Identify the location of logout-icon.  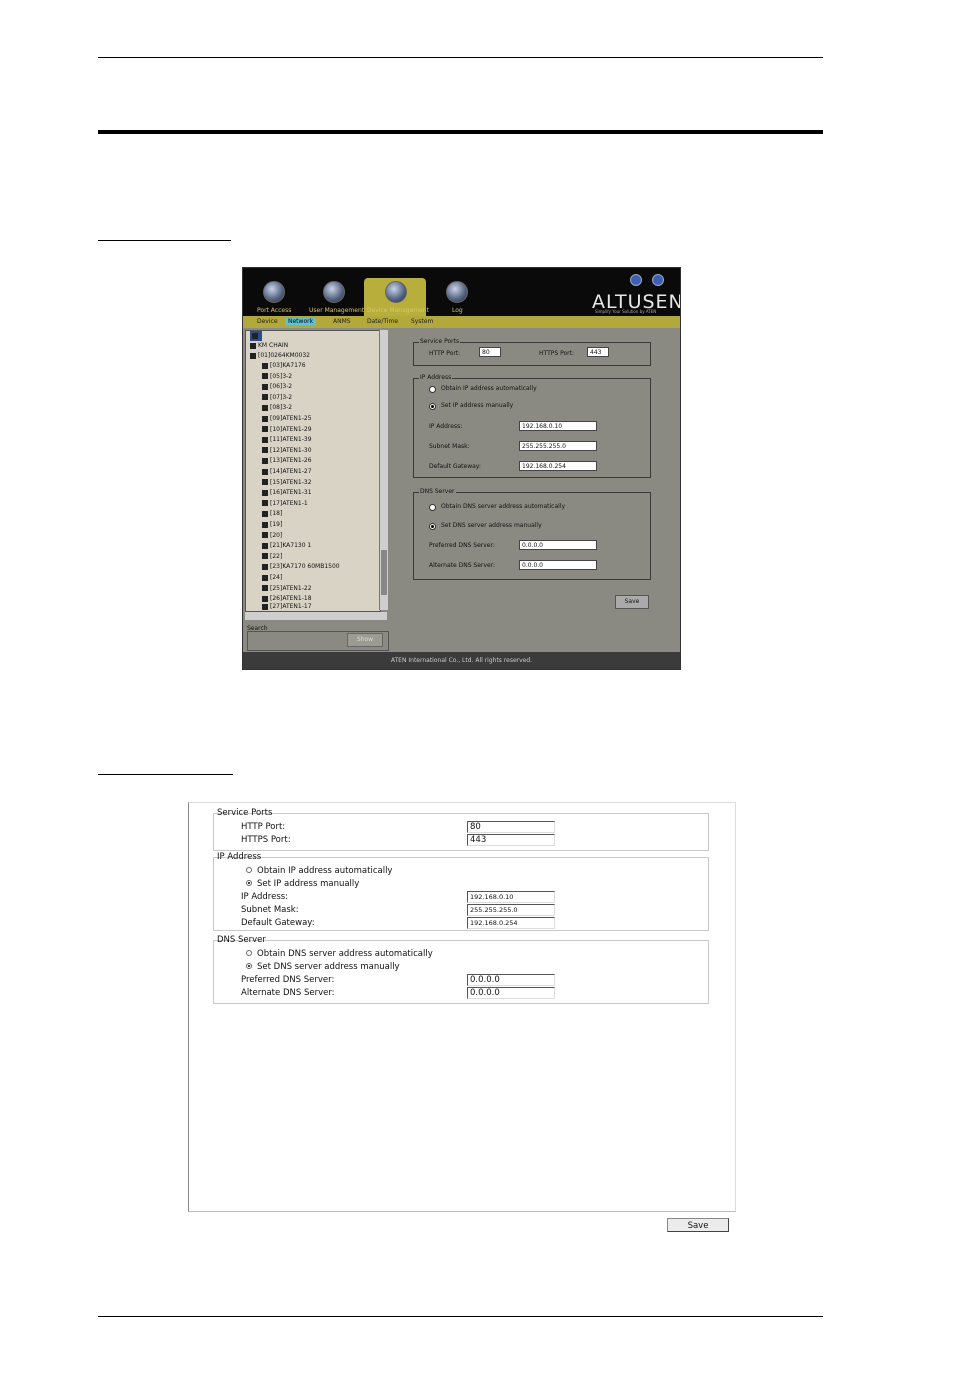
(658, 280).